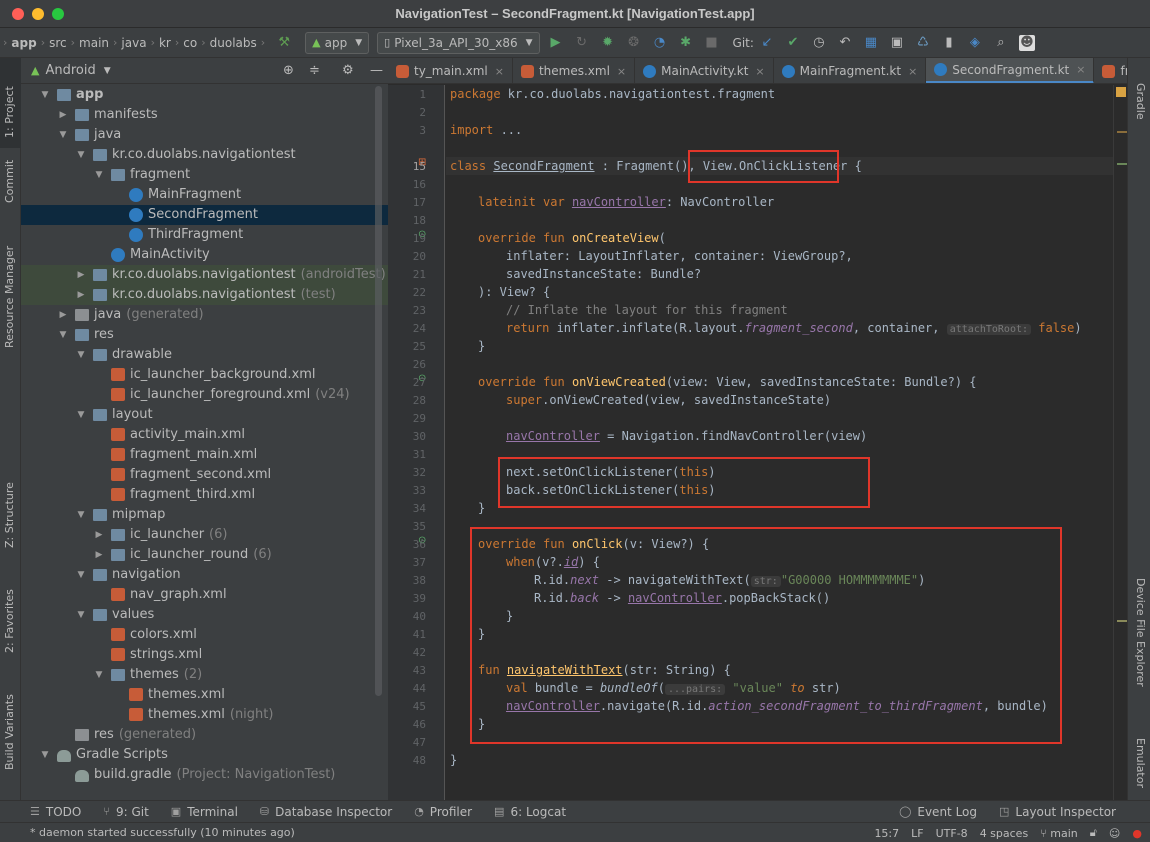  I want to click on tree-item: MainActivity, so click(204, 255).